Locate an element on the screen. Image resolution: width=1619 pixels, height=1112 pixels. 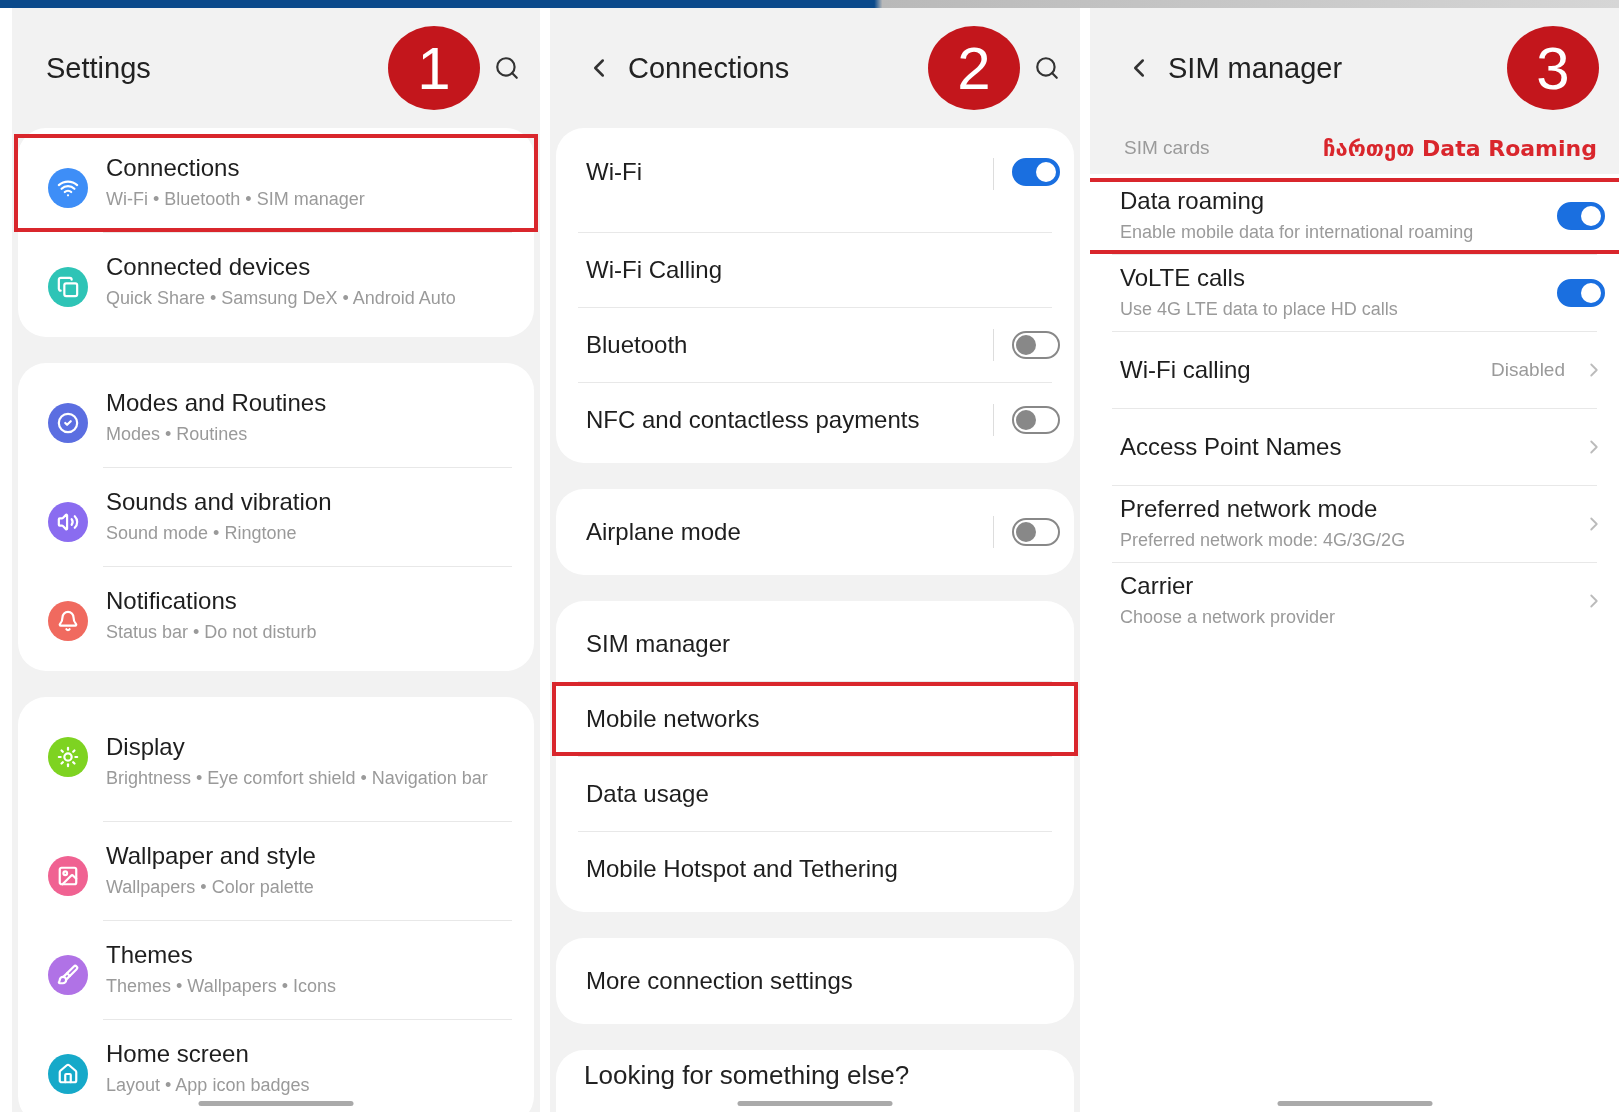
row-subtitle: Brightness • Eye comfort shield • Navigation bar is located at coordinates (297, 779).